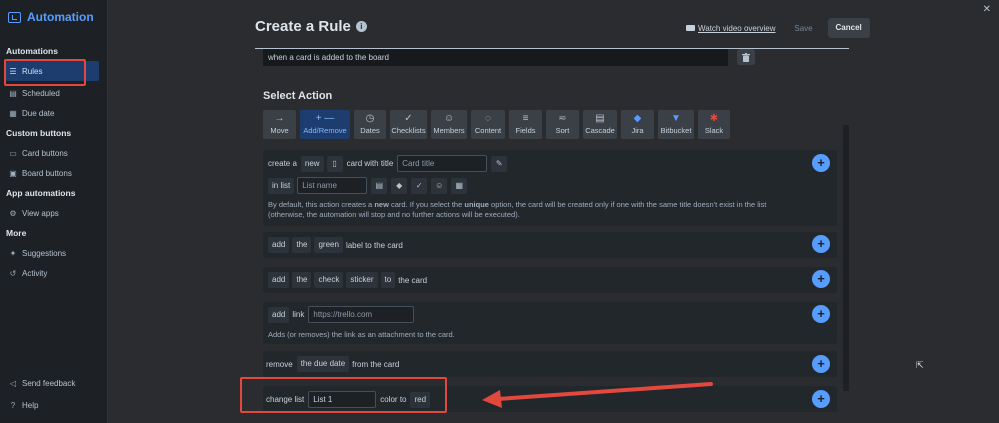 This screenshot has width=999, height=423. I want to click on sidebar-item-suggestions: ✦ Suggestions, so click(53, 253).